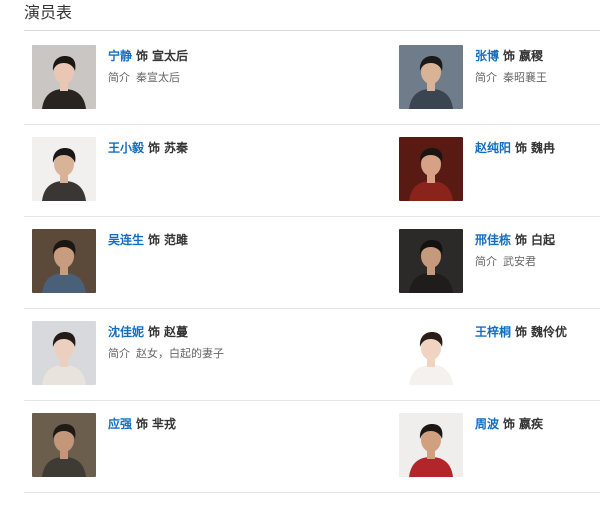 The image size is (600, 505). What do you see at coordinates (48, 12) in the screenshot?
I see `section-title: 演员表` at bounding box center [48, 12].